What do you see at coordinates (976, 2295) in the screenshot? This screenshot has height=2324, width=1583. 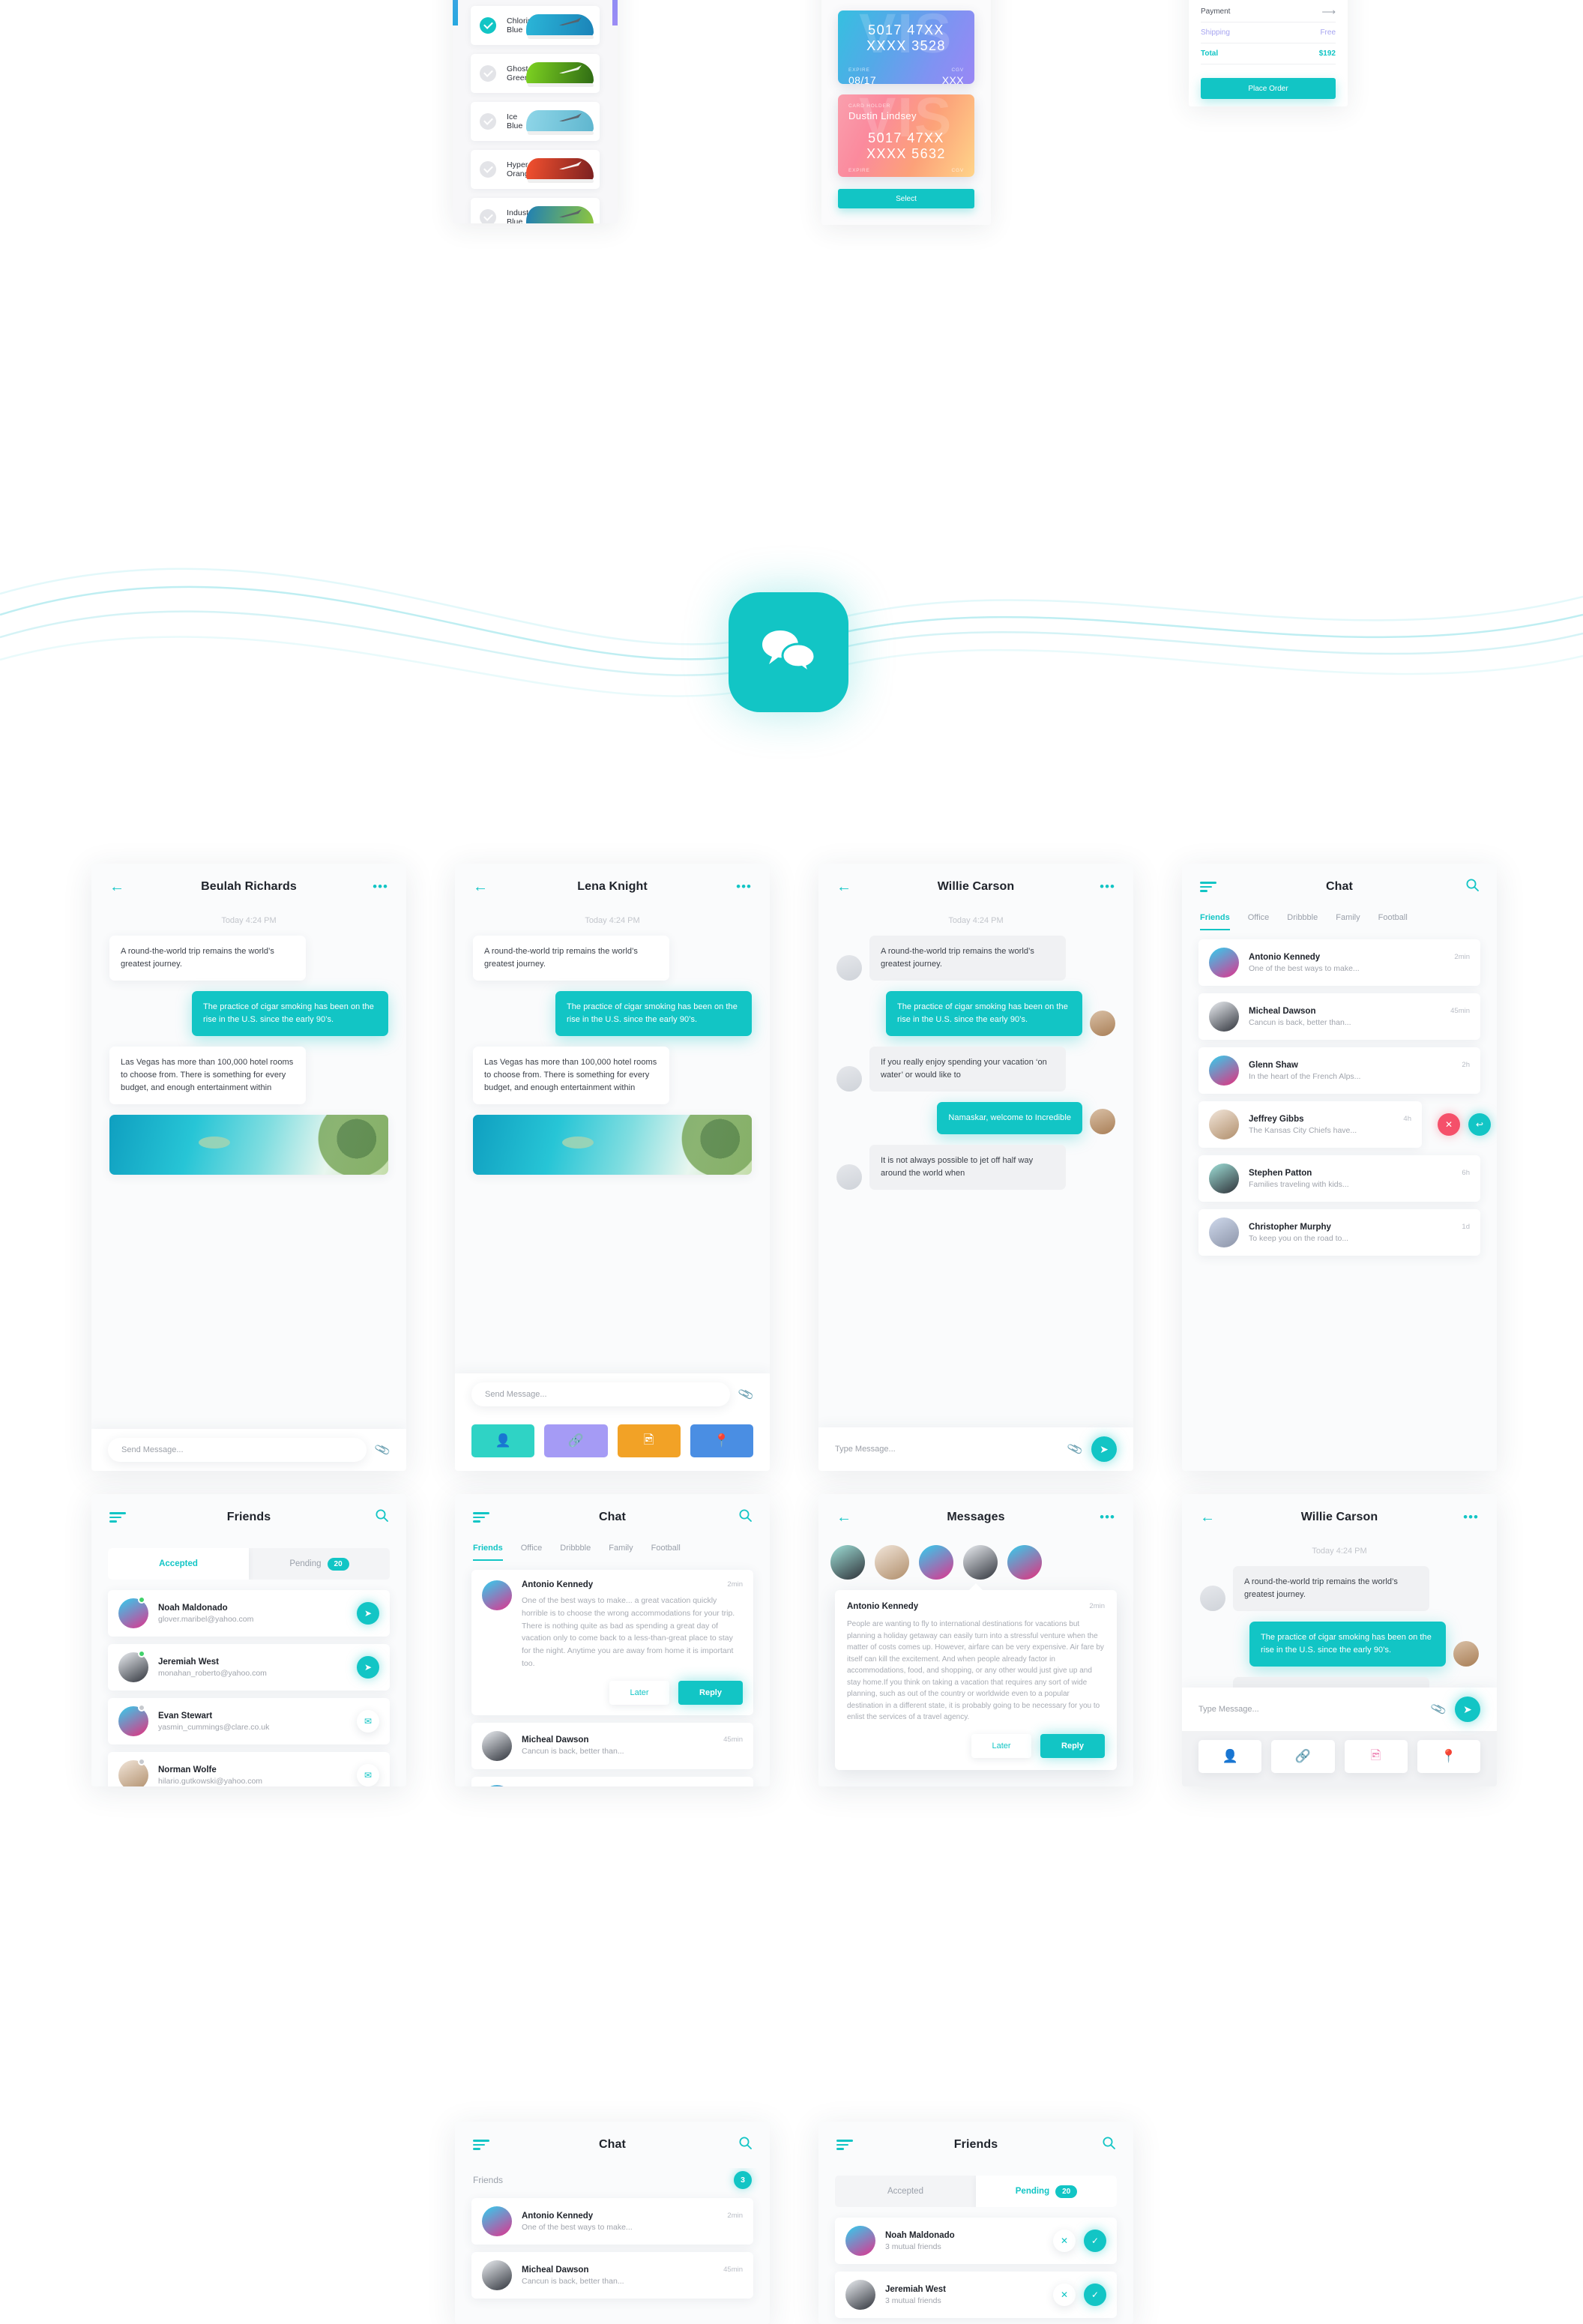 I see `friend-request-row: Jeremiah West 3 mutual friends ✕ ✓` at bounding box center [976, 2295].